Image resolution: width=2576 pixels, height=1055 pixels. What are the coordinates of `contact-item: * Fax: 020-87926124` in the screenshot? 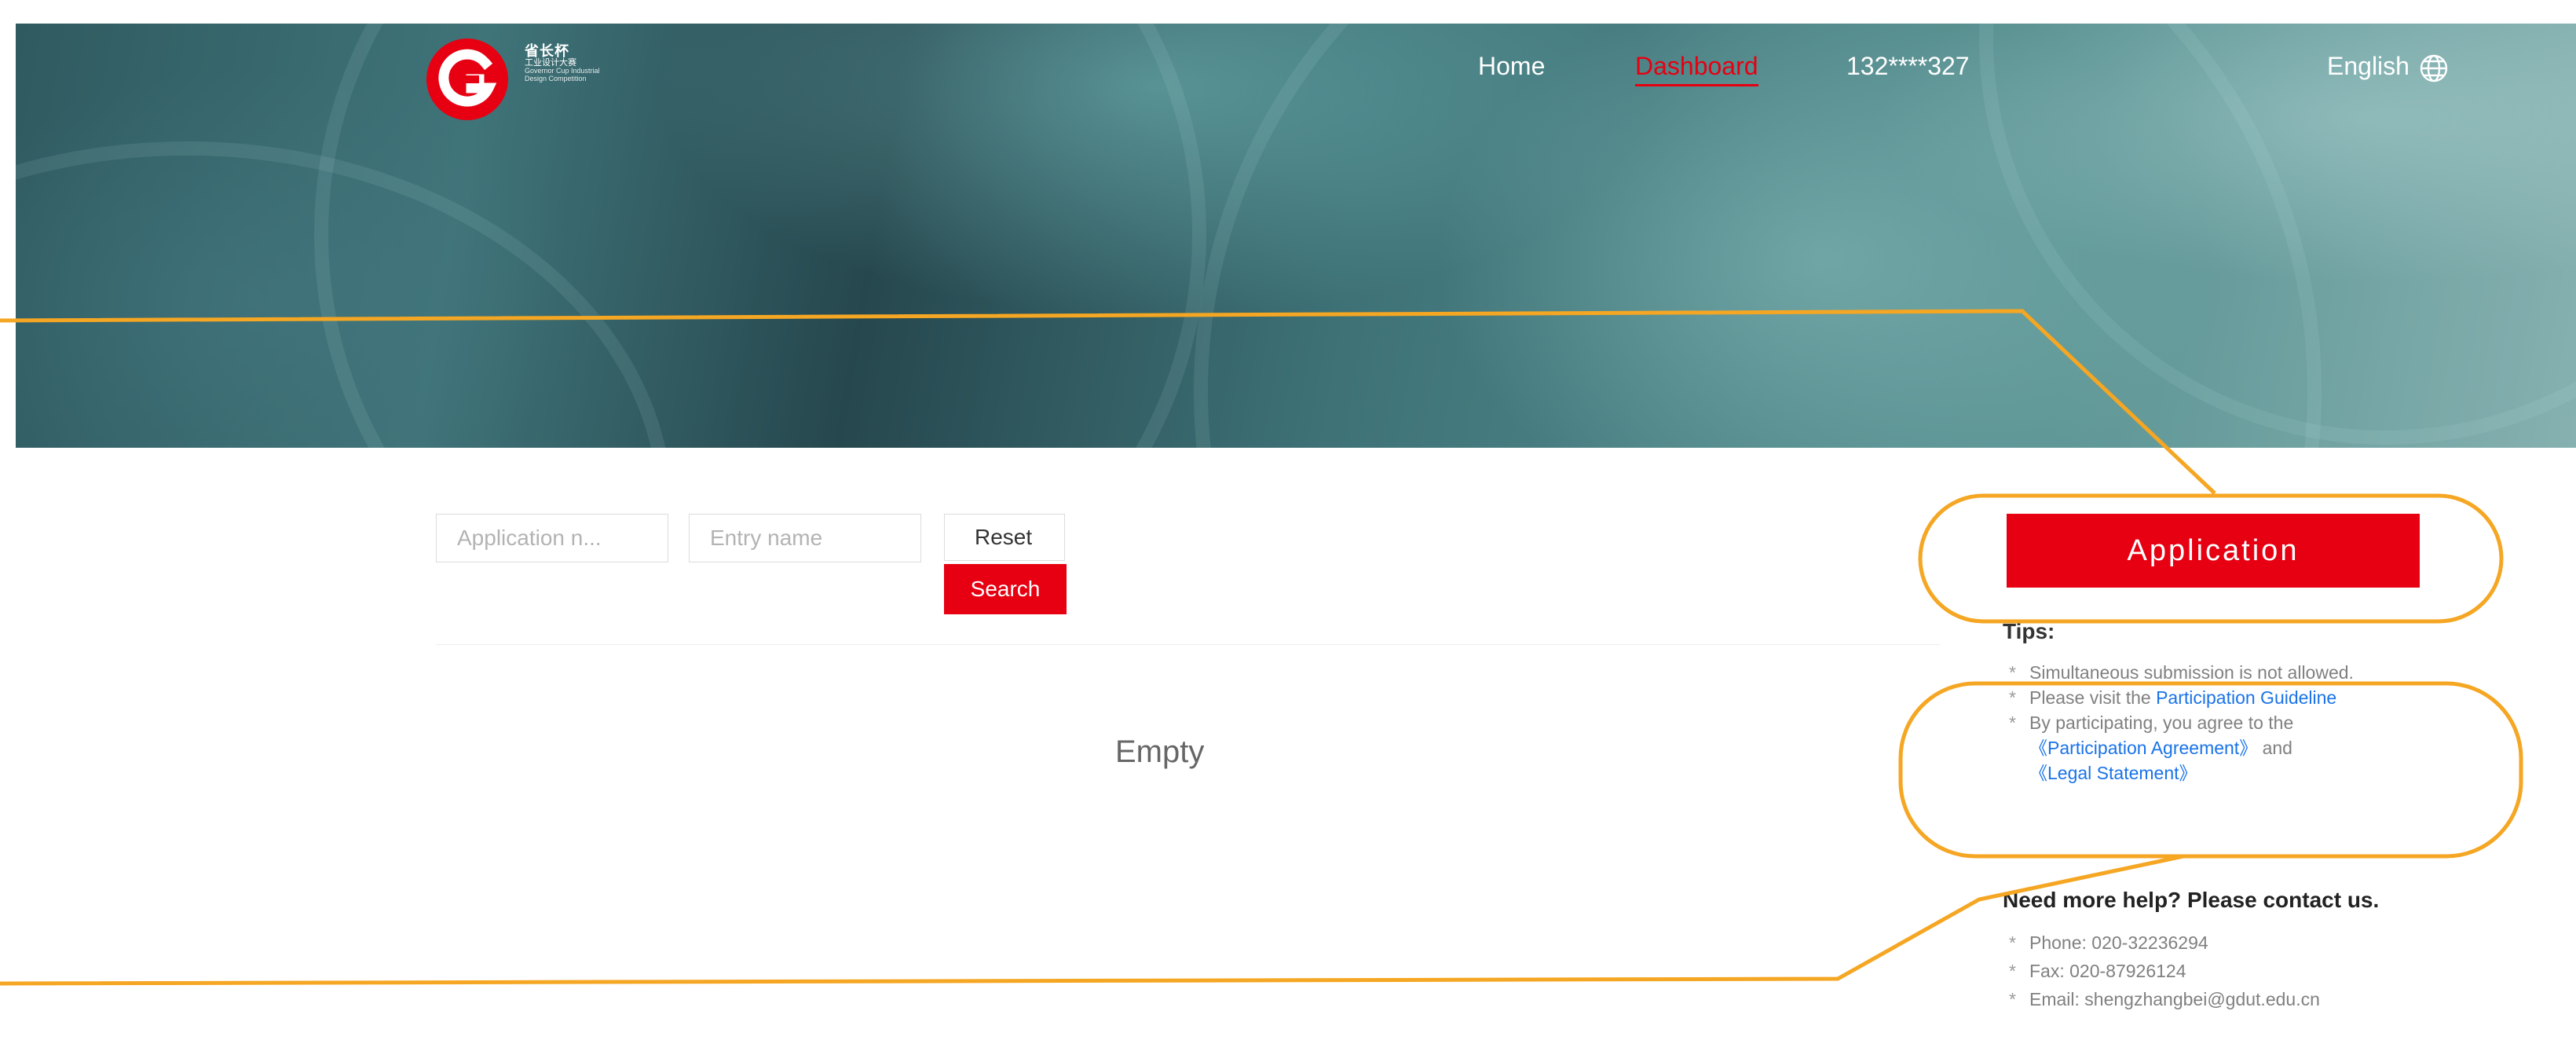 It's located at (2165, 971).